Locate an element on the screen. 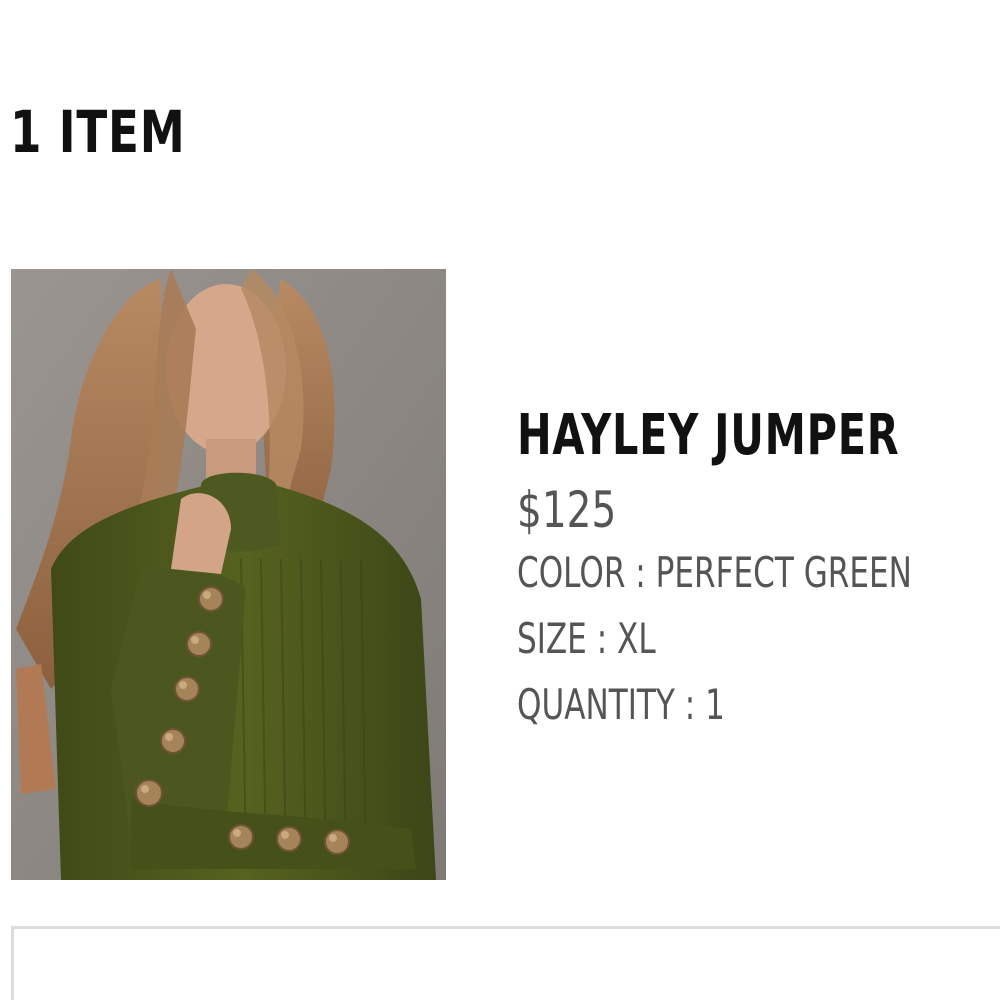 The image size is (1000, 1000). product-name: HAYLEY JUMPER is located at coordinates (708, 436).